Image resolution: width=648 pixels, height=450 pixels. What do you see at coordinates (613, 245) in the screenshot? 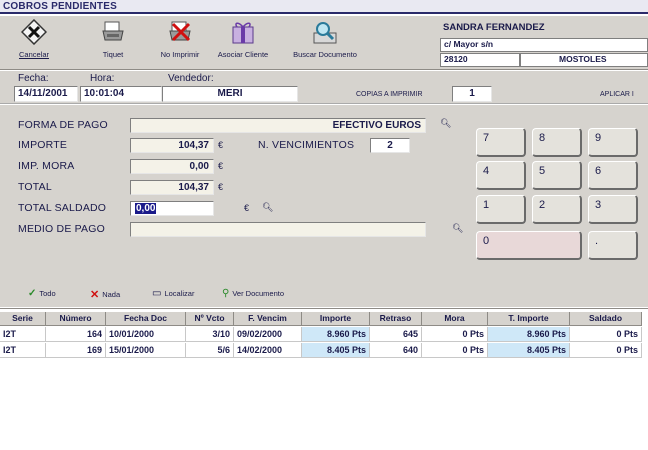
I see `numpad-key-decimal: .` at bounding box center [613, 245].